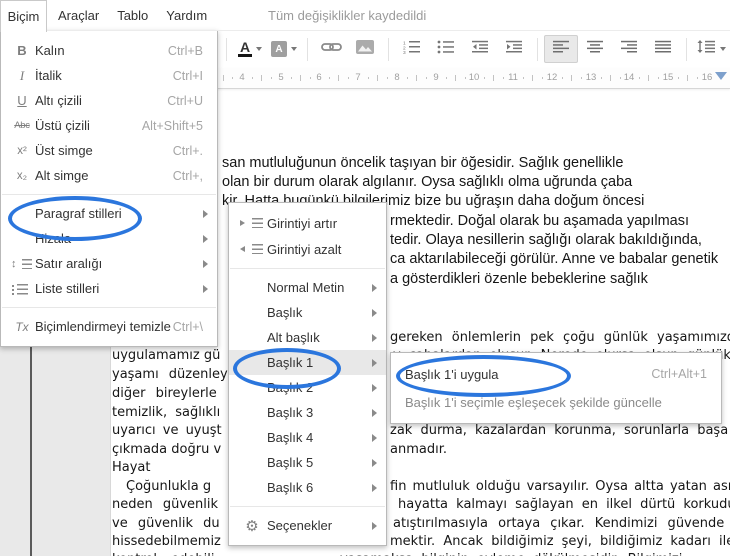 Image resolution: width=730 pixels, height=556 pixels. I want to click on document-text-line: diğer bireylerle, so click(164, 393).